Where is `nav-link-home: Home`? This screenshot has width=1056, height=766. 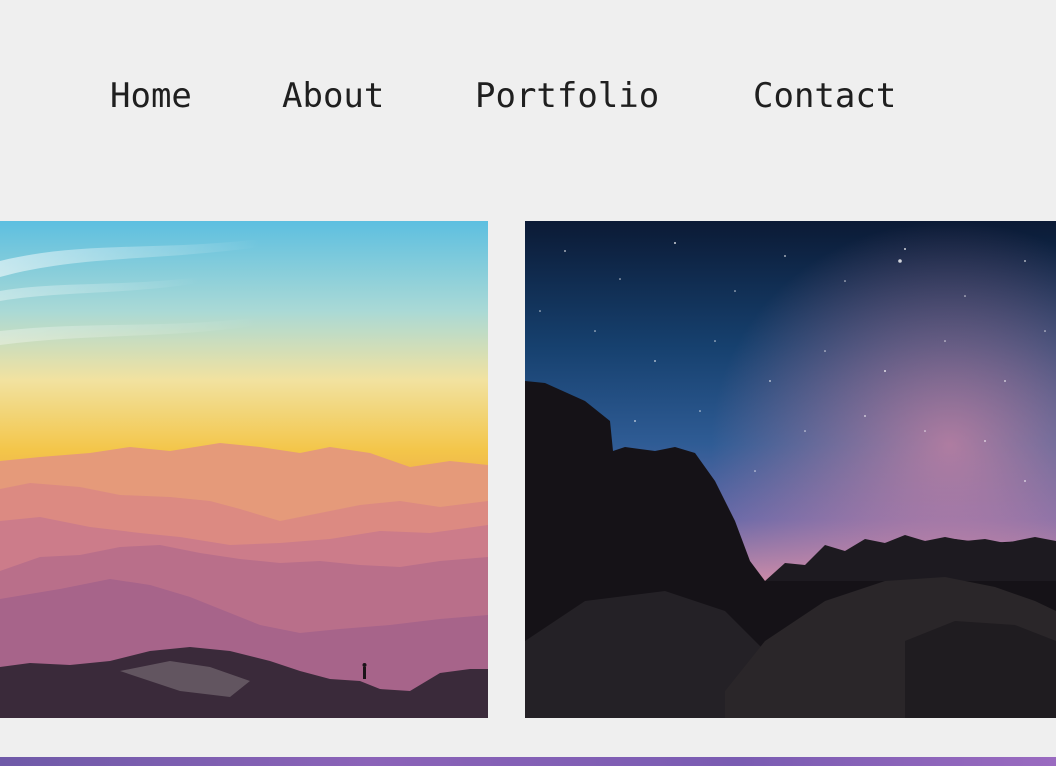
nav-link-home: Home is located at coordinates (151, 96).